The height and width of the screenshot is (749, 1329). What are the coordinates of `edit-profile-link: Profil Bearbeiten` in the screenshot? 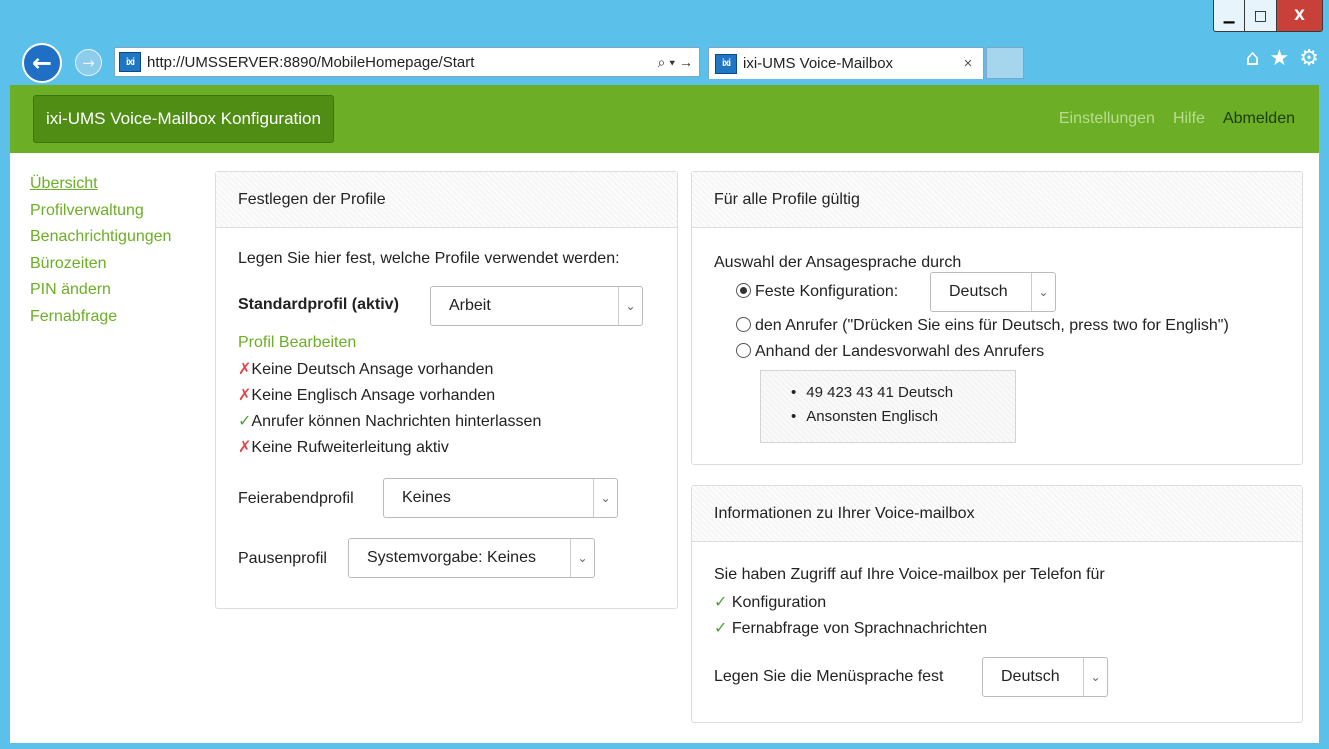 It's located at (297, 343).